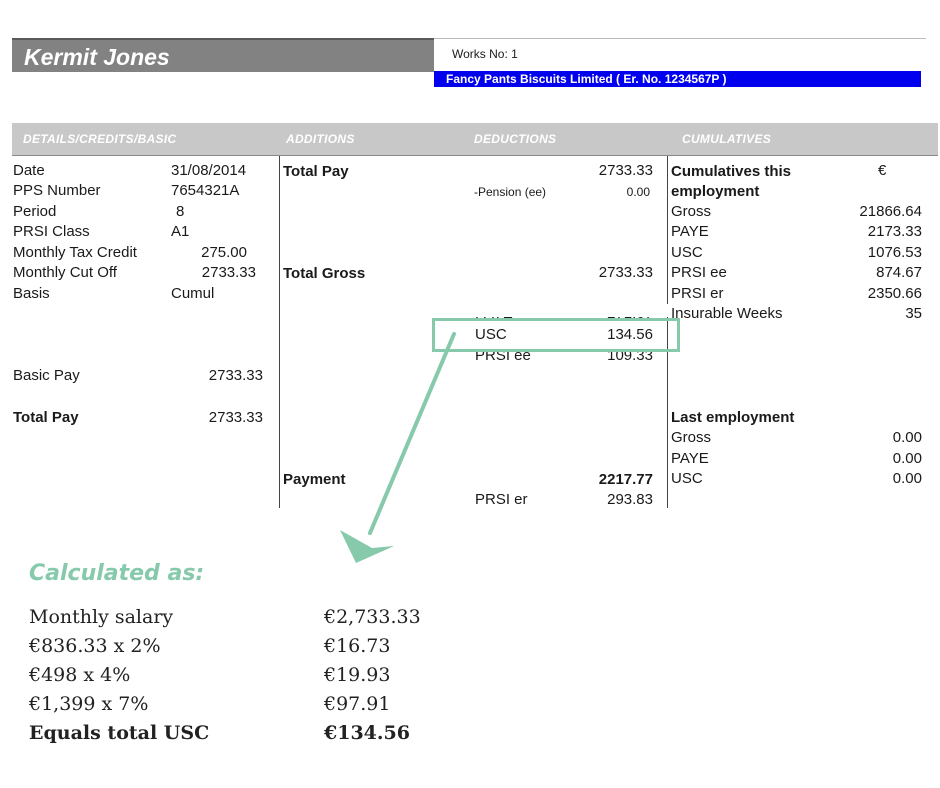 The height and width of the screenshot is (788, 940). What do you see at coordinates (95, 646) in the screenshot?
I see `calc-row-label: €836.33 x 2%` at bounding box center [95, 646].